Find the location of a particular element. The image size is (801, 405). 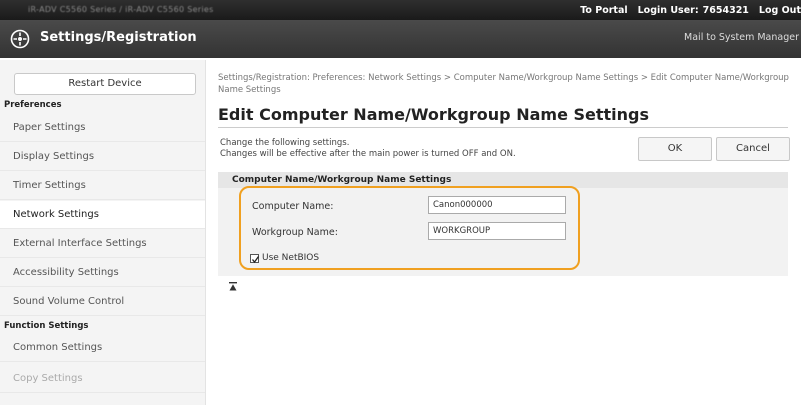

login-user-id: 7654321 is located at coordinates (725, 10).